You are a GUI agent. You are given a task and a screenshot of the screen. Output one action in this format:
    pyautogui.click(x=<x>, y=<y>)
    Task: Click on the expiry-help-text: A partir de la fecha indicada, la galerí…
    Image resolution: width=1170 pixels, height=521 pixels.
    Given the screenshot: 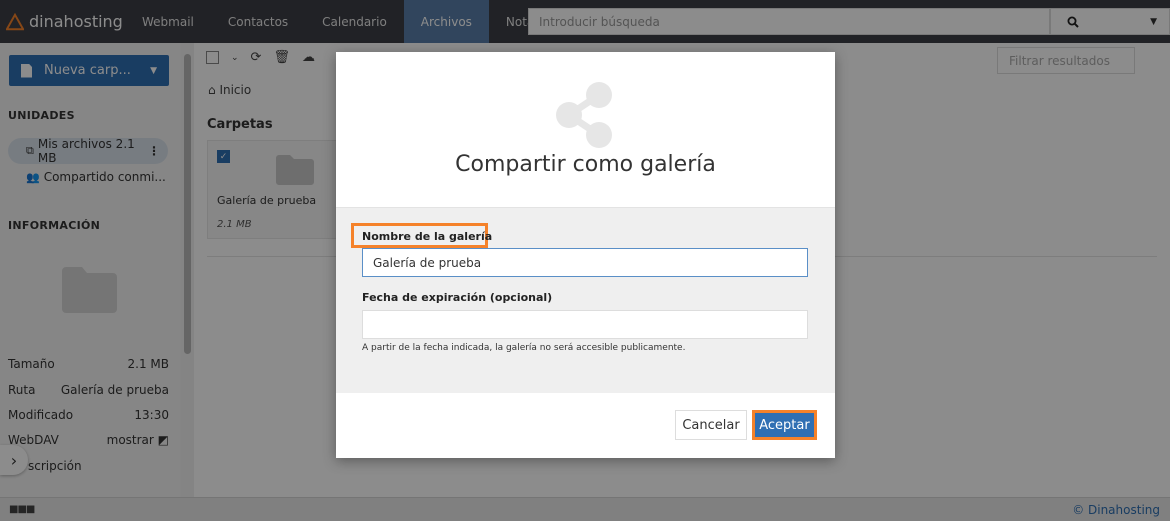 What is the action you would take?
    pyautogui.click(x=524, y=348)
    